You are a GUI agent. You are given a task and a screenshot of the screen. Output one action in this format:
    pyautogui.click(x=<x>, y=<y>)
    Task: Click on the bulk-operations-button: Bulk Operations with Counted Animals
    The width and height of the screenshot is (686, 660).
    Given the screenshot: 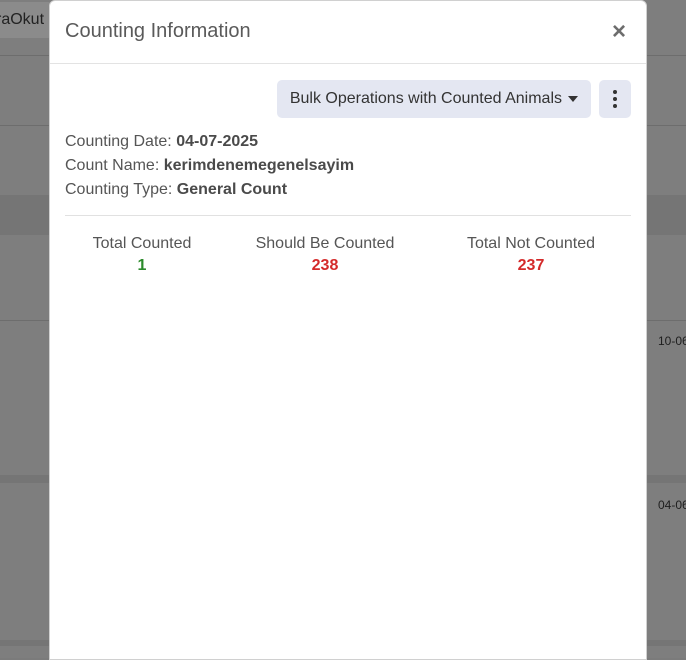 What is the action you would take?
    pyautogui.click(x=433, y=99)
    